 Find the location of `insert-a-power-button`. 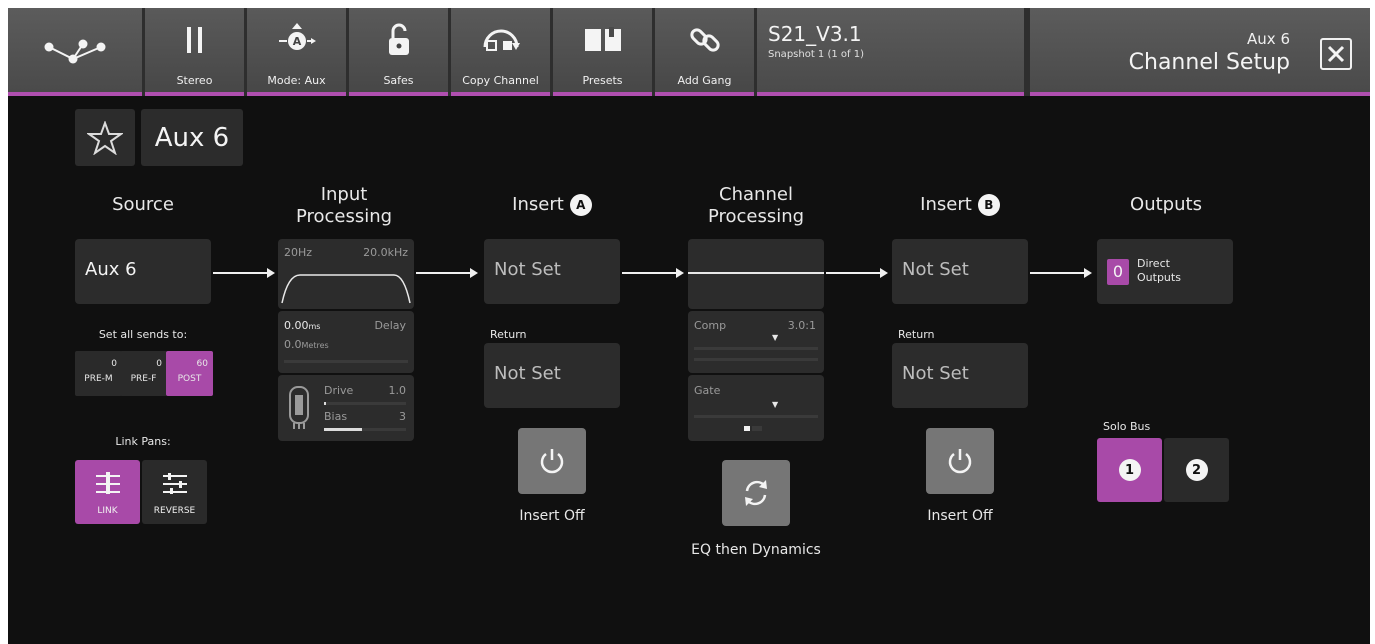

insert-a-power-button is located at coordinates (552, 461).